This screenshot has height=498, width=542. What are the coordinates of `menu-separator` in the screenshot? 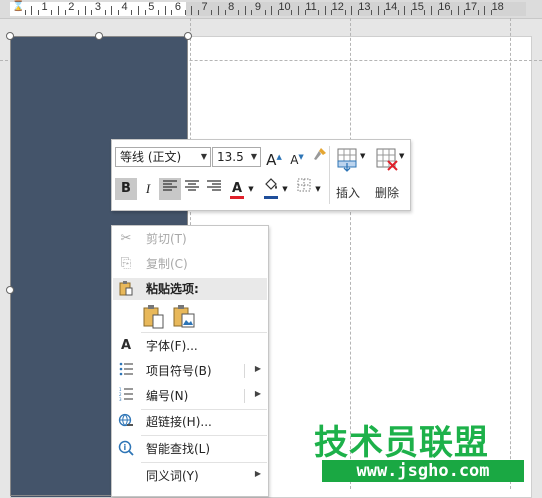 It's located at (204, 332).